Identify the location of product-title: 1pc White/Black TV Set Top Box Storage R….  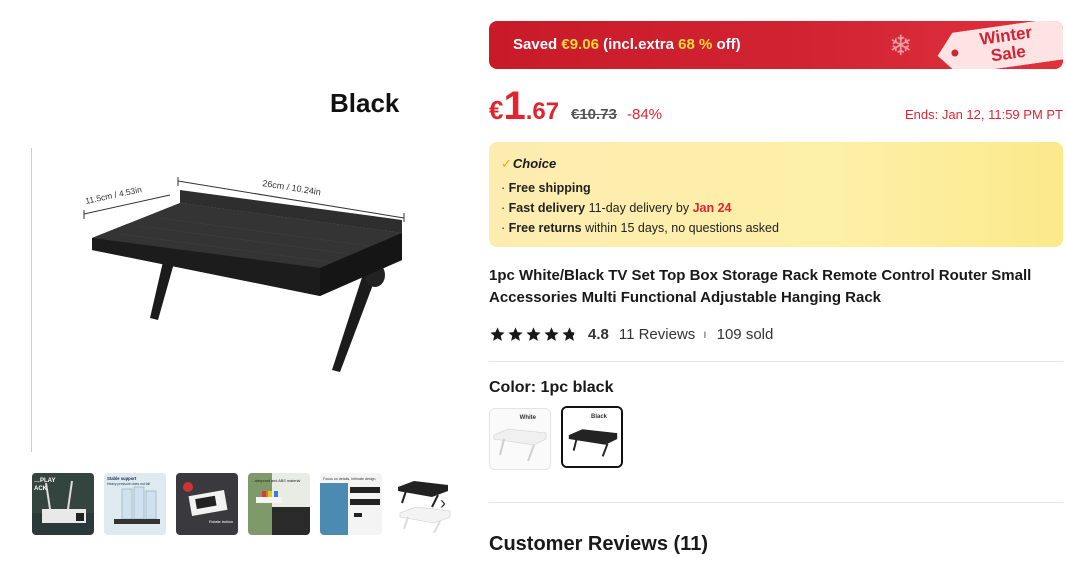
(760, 286).